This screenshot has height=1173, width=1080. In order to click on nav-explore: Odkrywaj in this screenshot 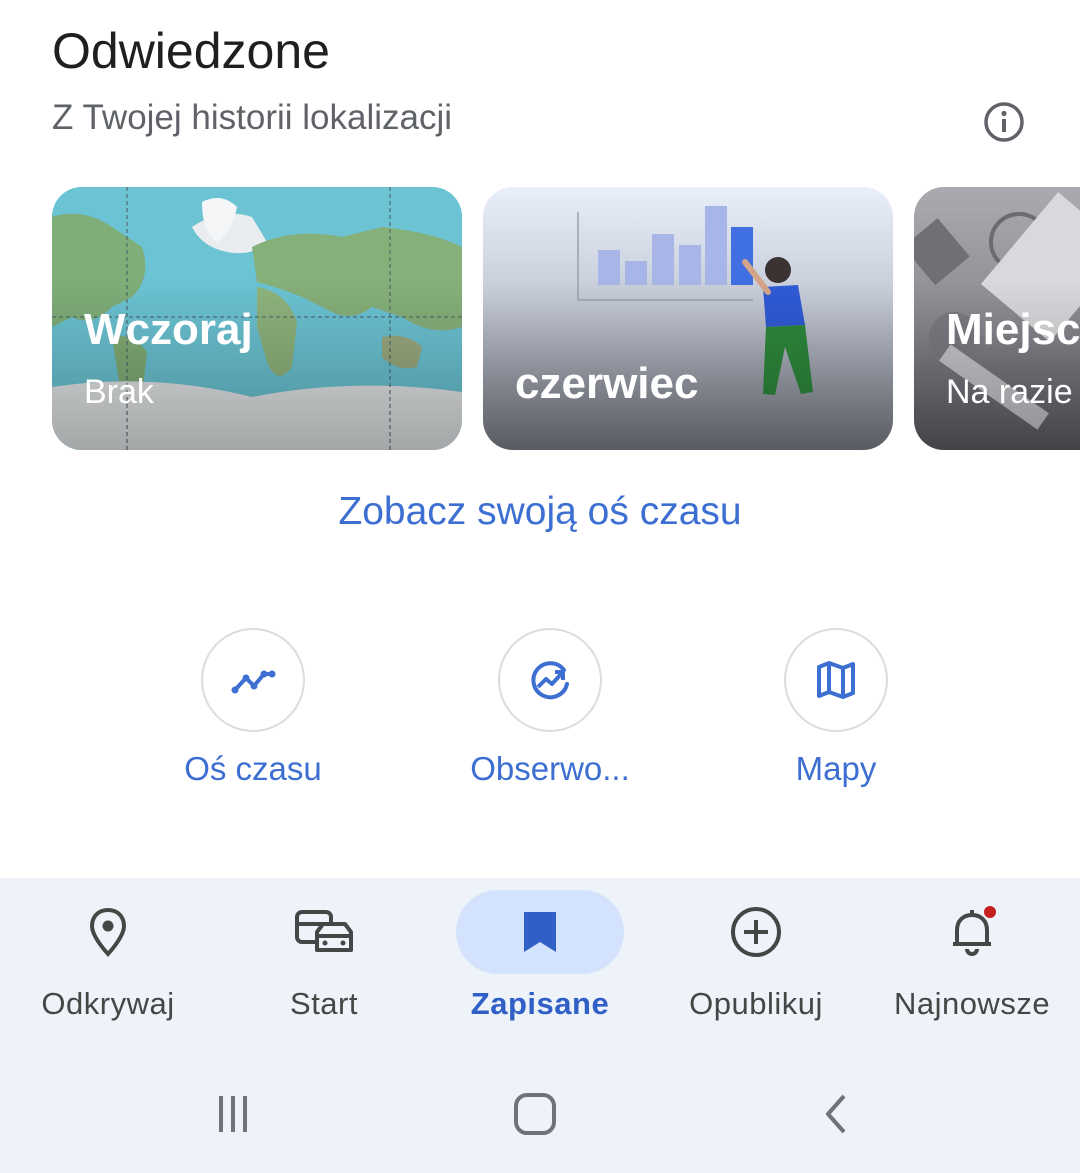, I will do `click(108, 967)`.